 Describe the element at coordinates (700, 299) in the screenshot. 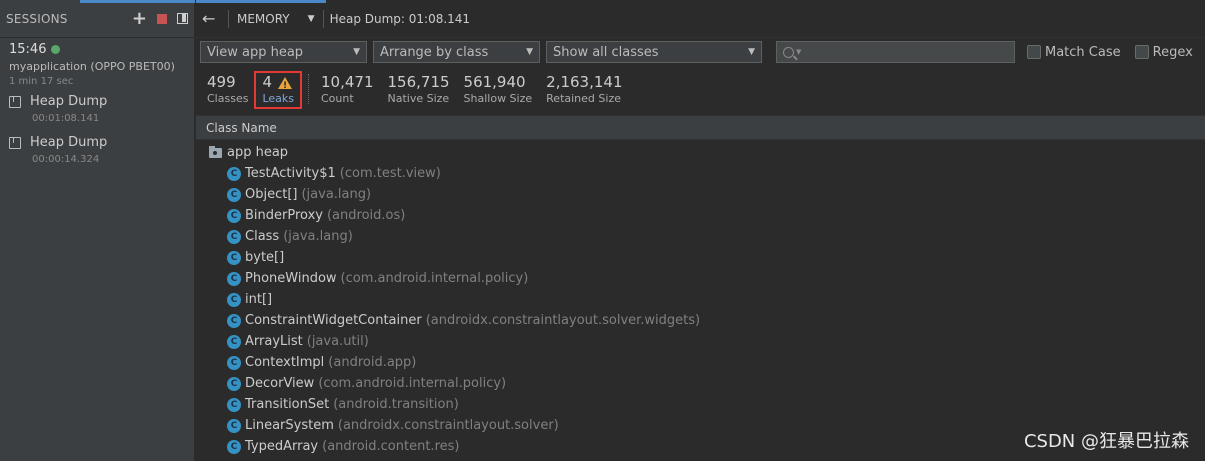

I see `table-row: Cint[]` at that location.